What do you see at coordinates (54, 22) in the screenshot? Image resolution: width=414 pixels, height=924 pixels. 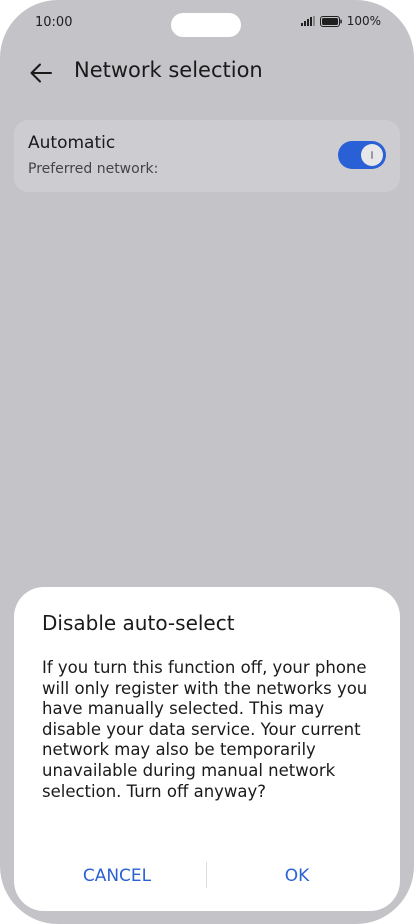 I see `status-time: 10:00` at bounding box center [54, 22].